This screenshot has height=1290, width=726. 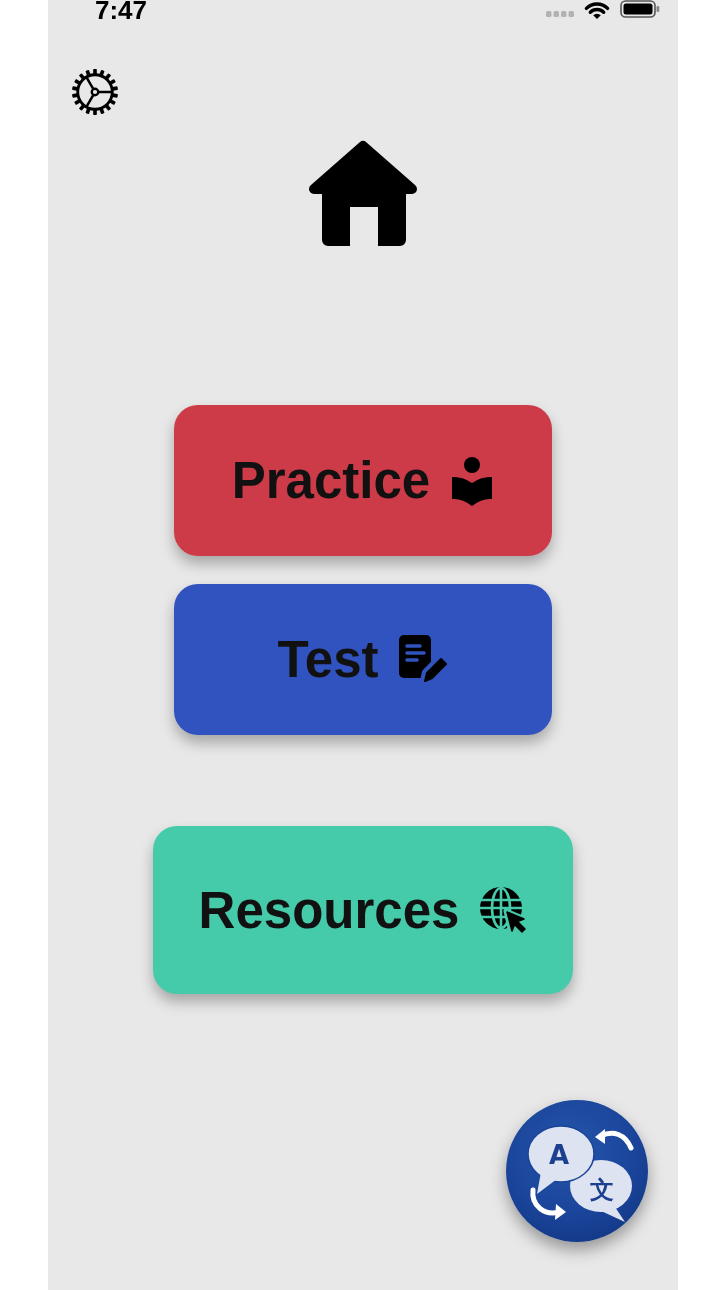 I want to click on wifi-icon, so click(x=597, y=9).